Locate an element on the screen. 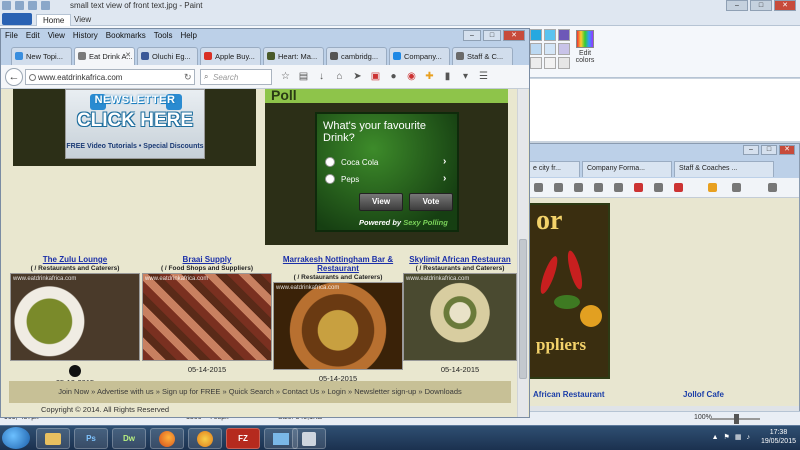  zoom-slider-knob is located at coordinates (736, 419).